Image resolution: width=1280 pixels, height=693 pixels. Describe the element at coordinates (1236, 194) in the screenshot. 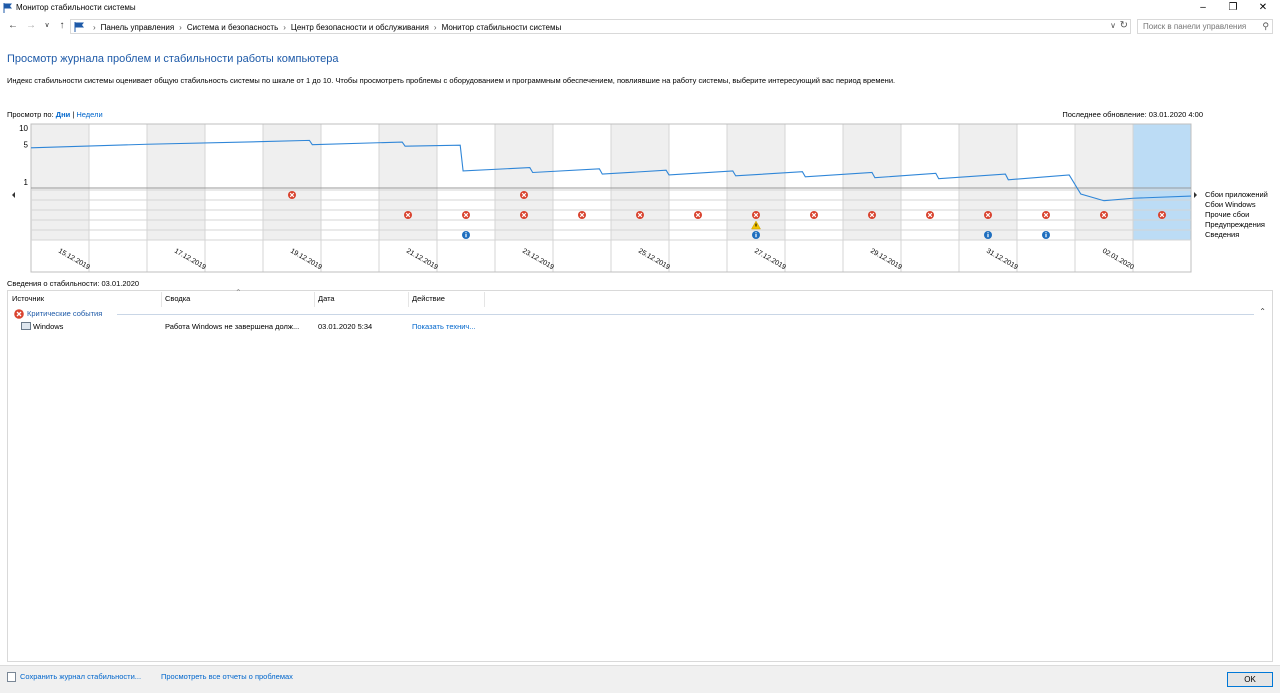

I see `legend-app-failures: Сбои приложений` at that location.